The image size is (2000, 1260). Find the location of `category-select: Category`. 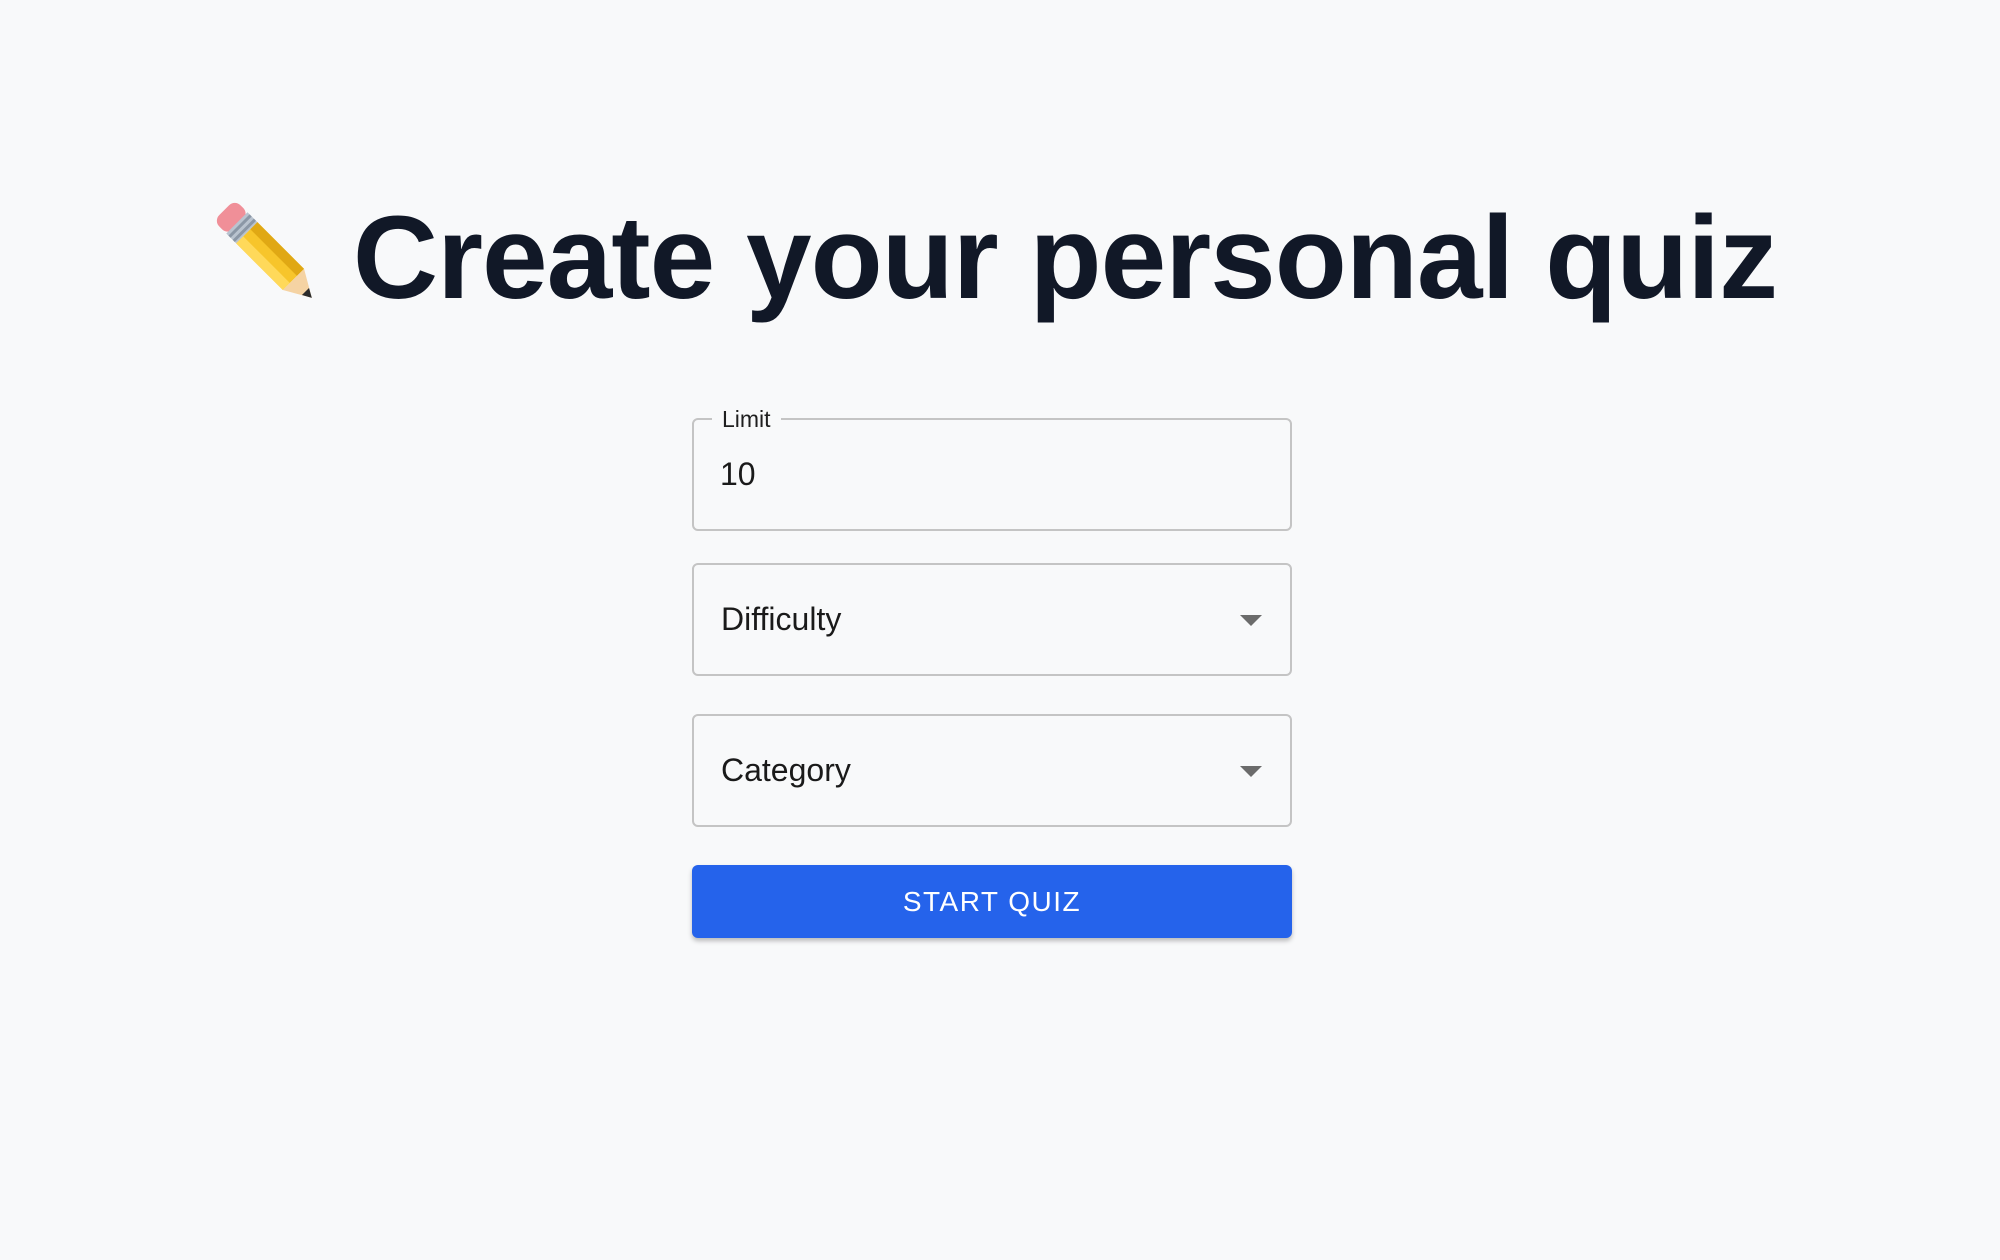

category-select: Category is located at coordinates (992, 770).